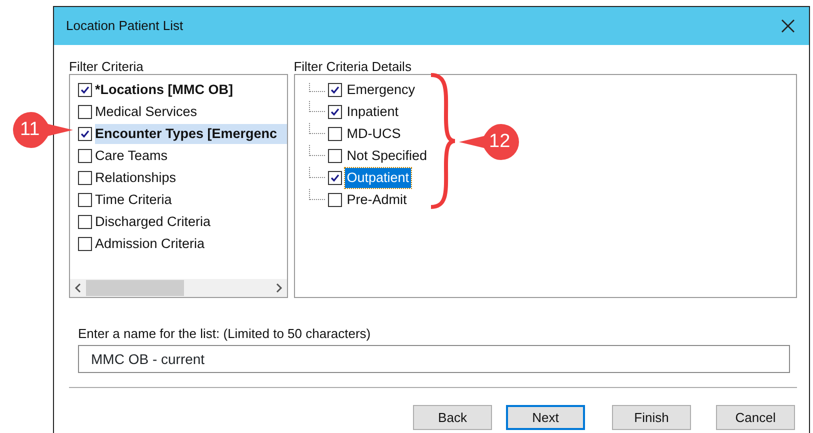  I want to click on list-item: Admission Criteria, so click(191, 244).